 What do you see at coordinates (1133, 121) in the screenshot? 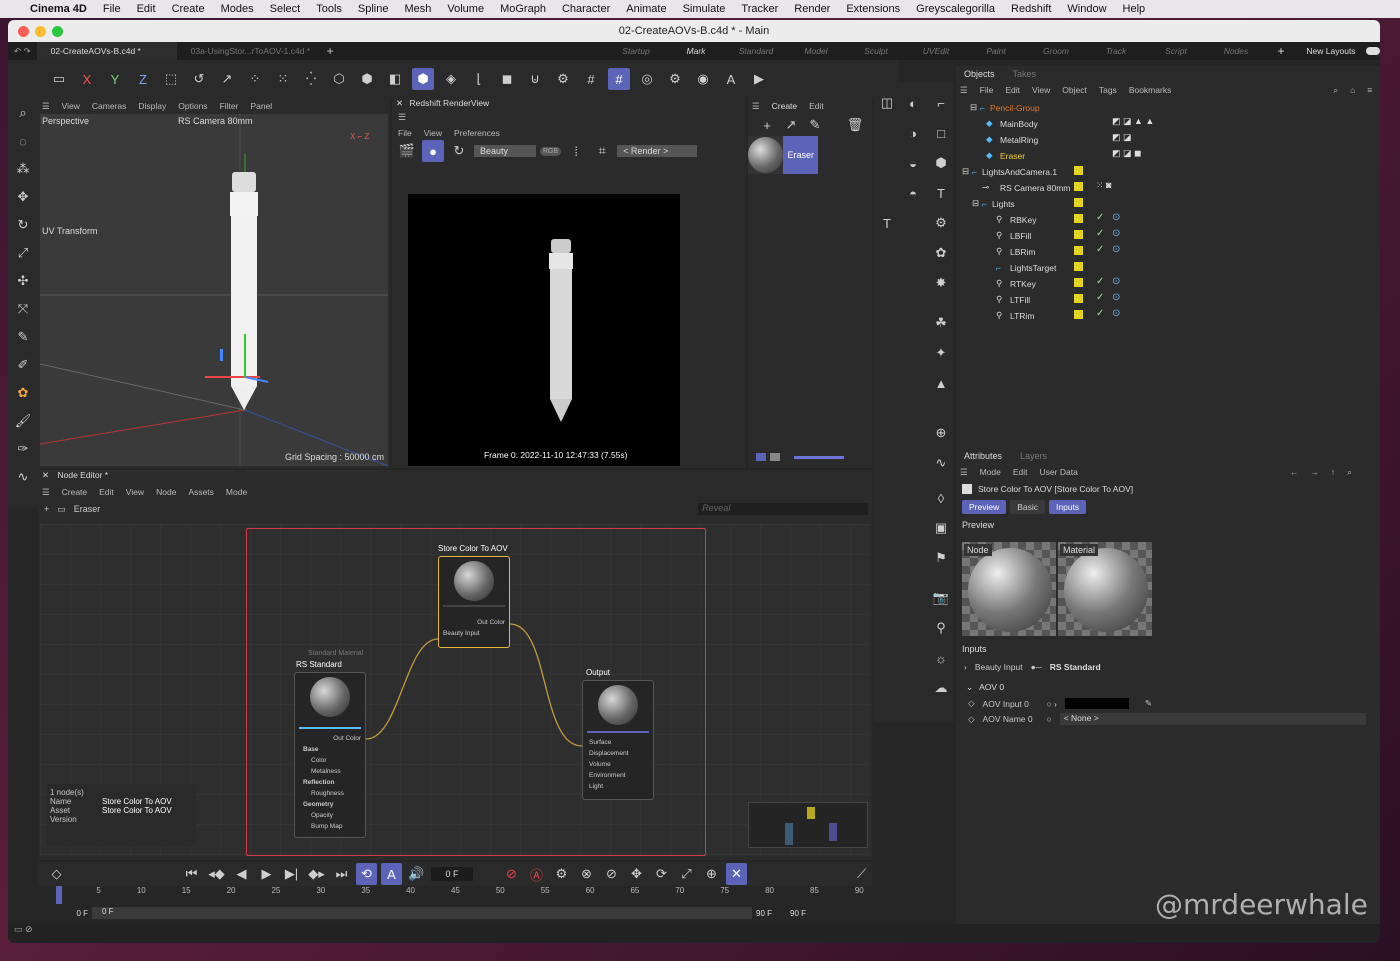
I see `material-tags: ◩ ◪ ▲ ▲` at bounding box center [1133, 121].